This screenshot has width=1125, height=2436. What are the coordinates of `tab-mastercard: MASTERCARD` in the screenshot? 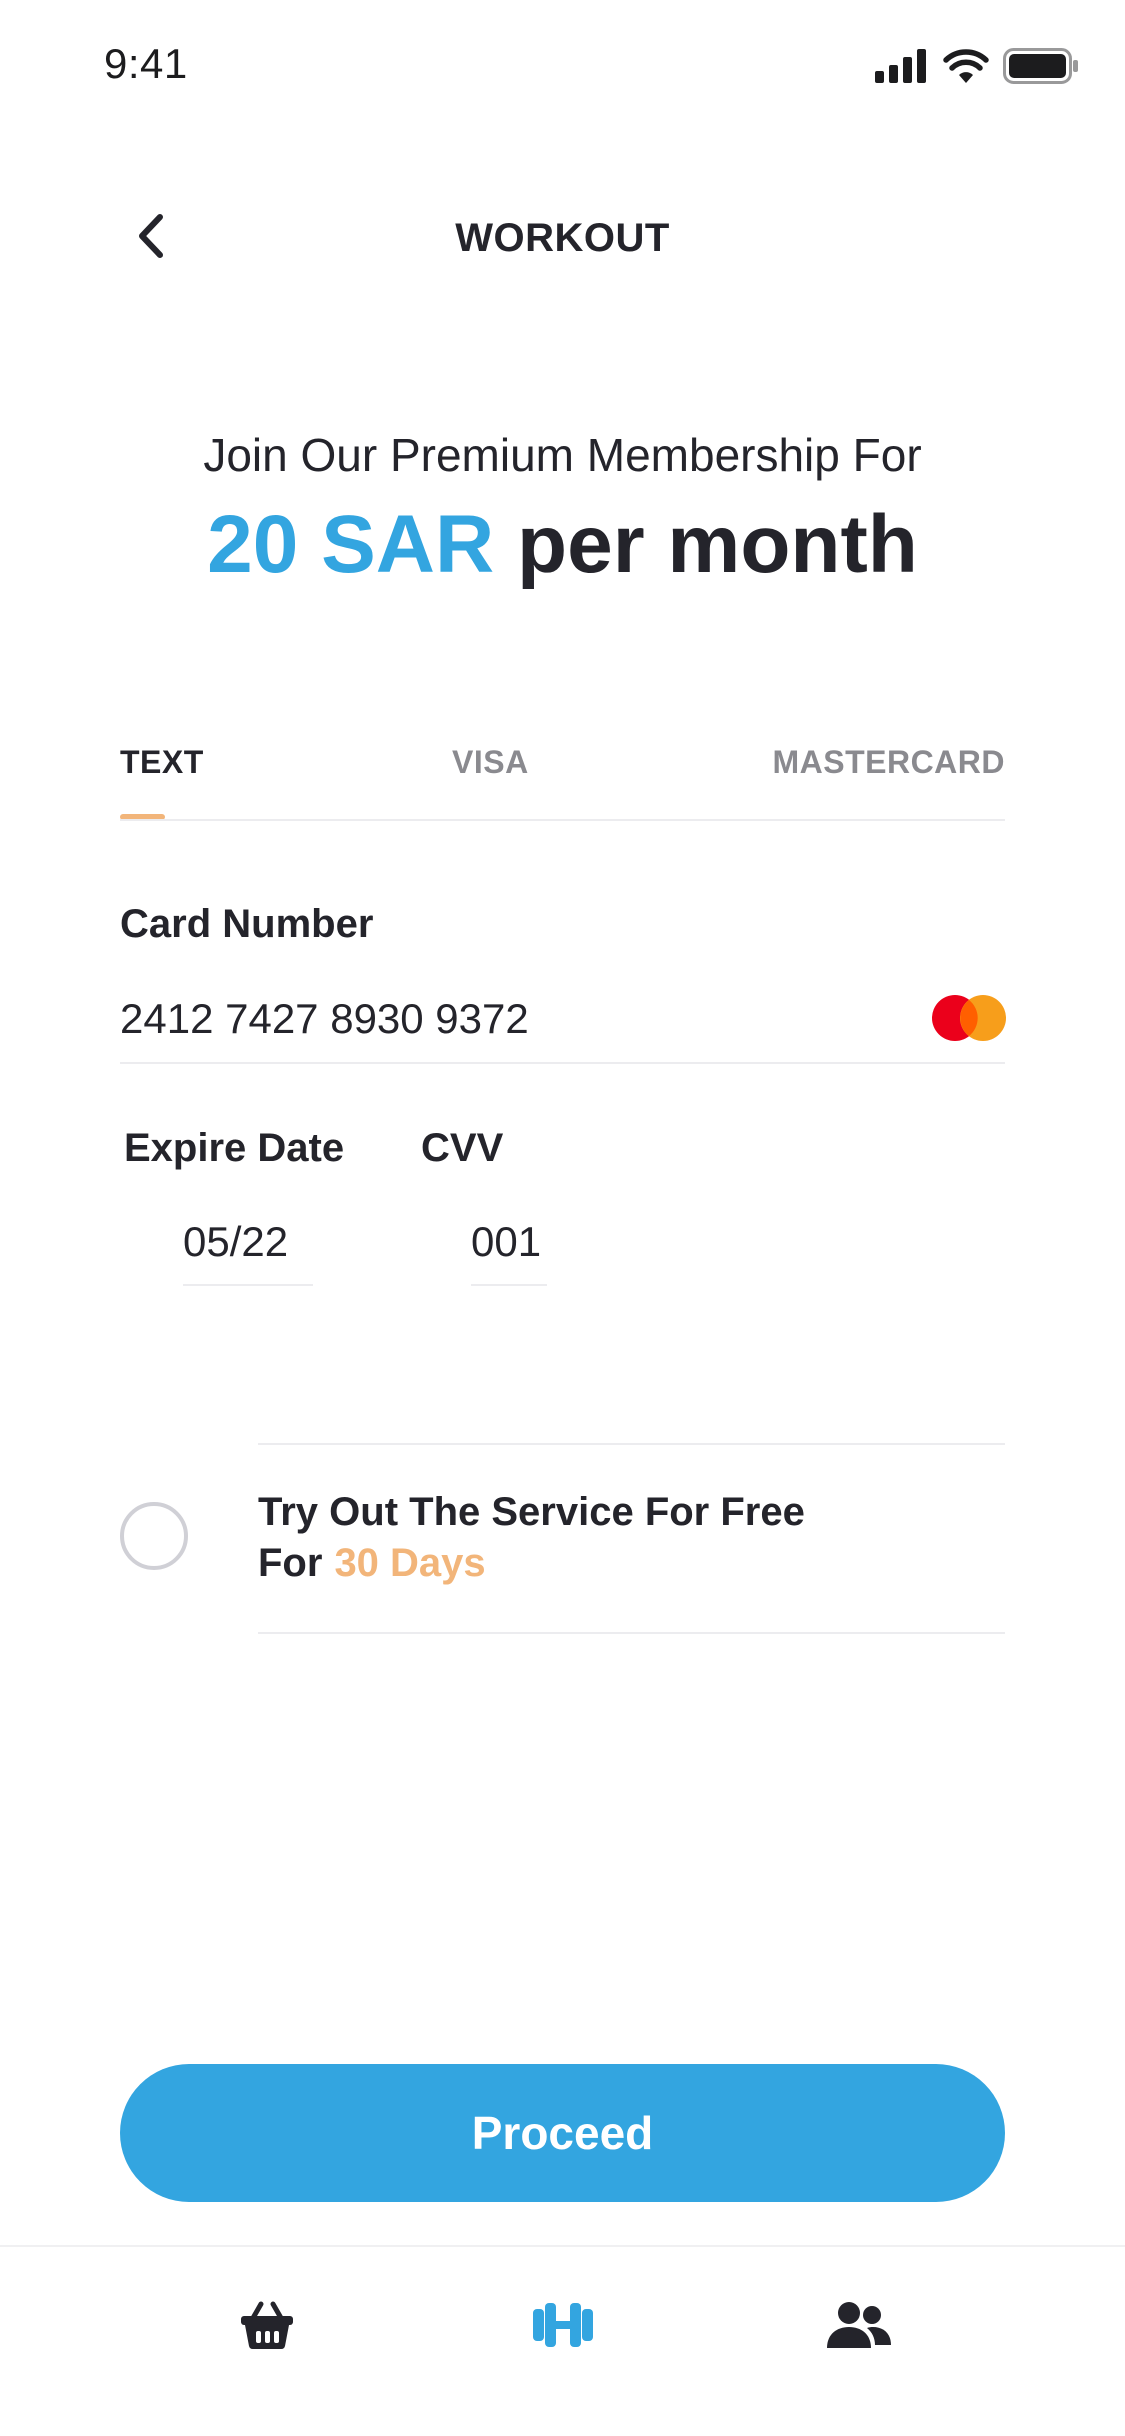 It's located at (888, 762).